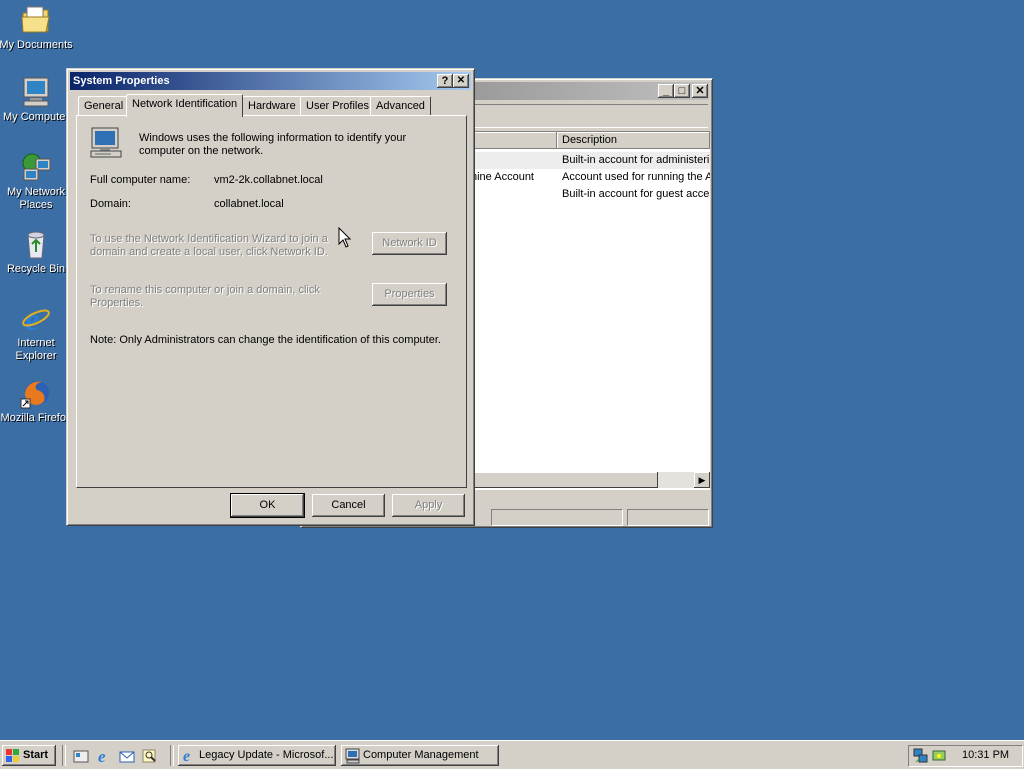 Image resolution: width=1024 pixels, height=769 pixels. I want to click on desktop-icon-mozilla-firefox: Mozilla Firefox, so click(37, 401).